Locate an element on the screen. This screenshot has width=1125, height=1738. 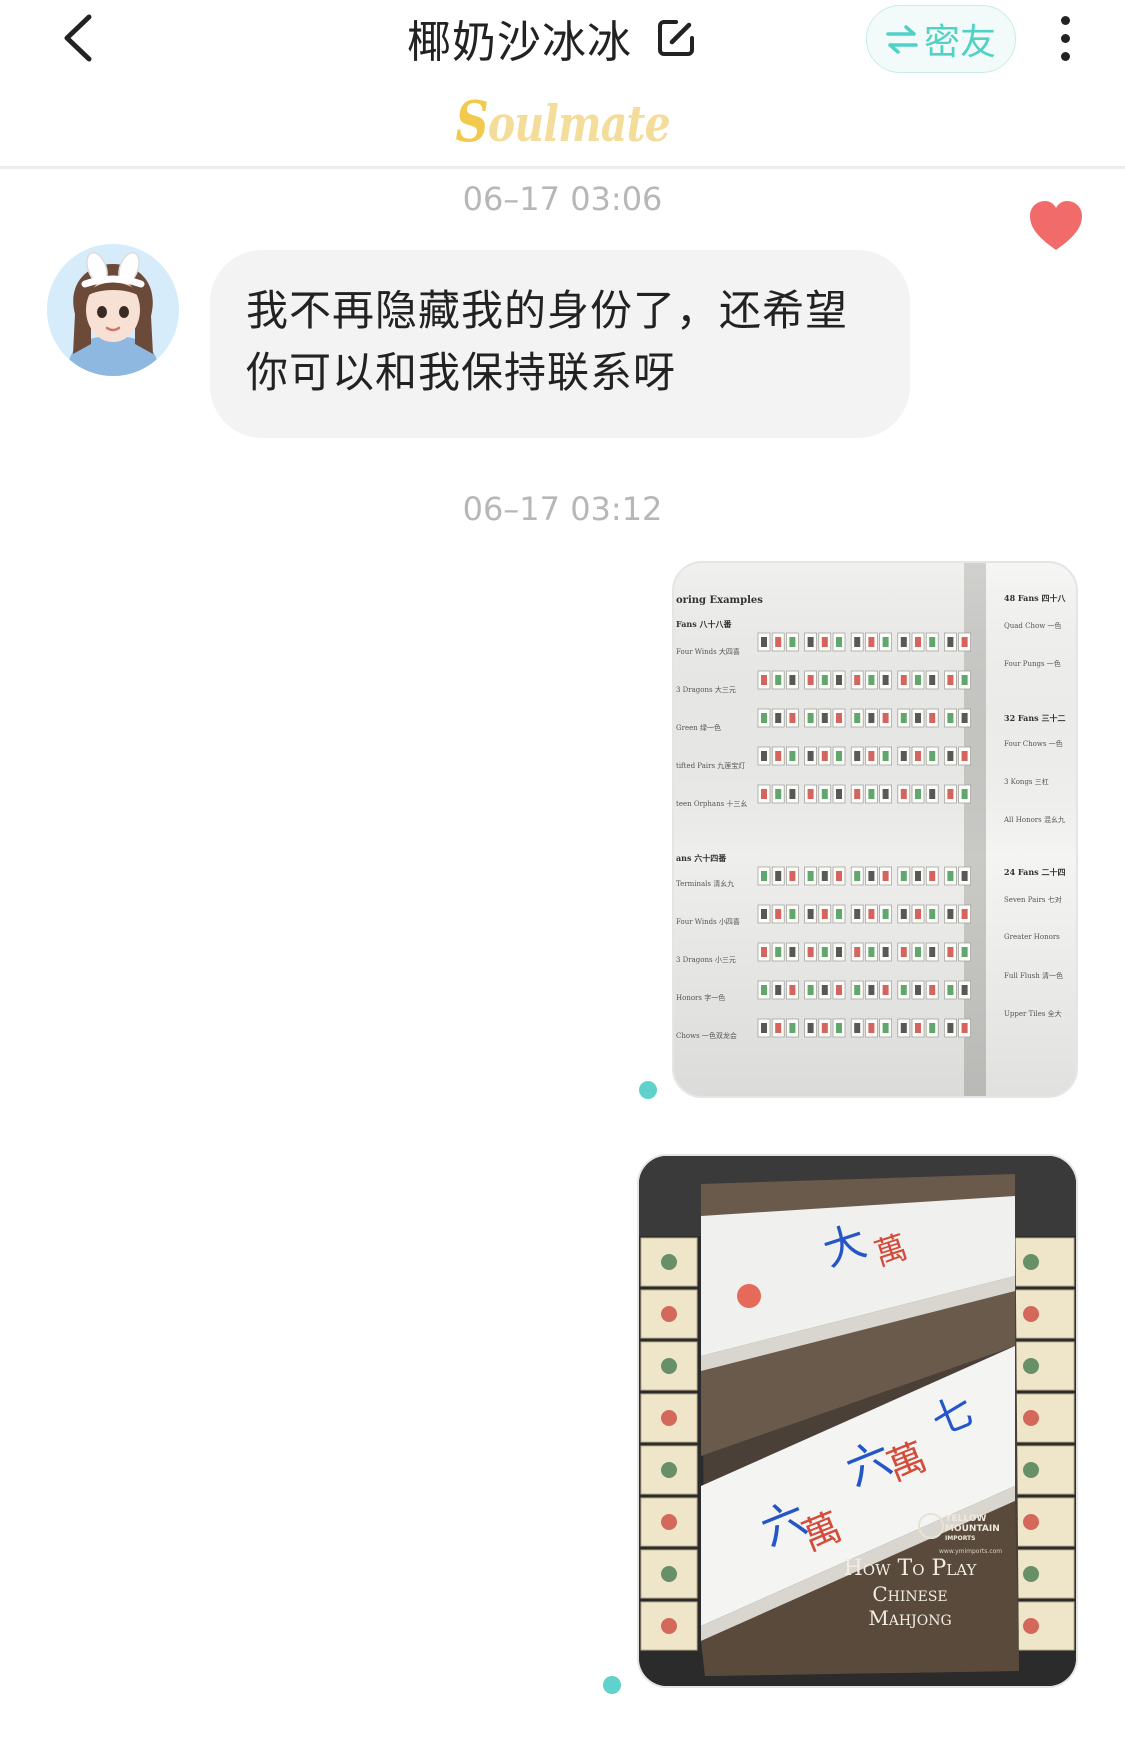
chat-header: 椰奶沙冰冰 密友 Soulmate is located at coordinates (562, 84).